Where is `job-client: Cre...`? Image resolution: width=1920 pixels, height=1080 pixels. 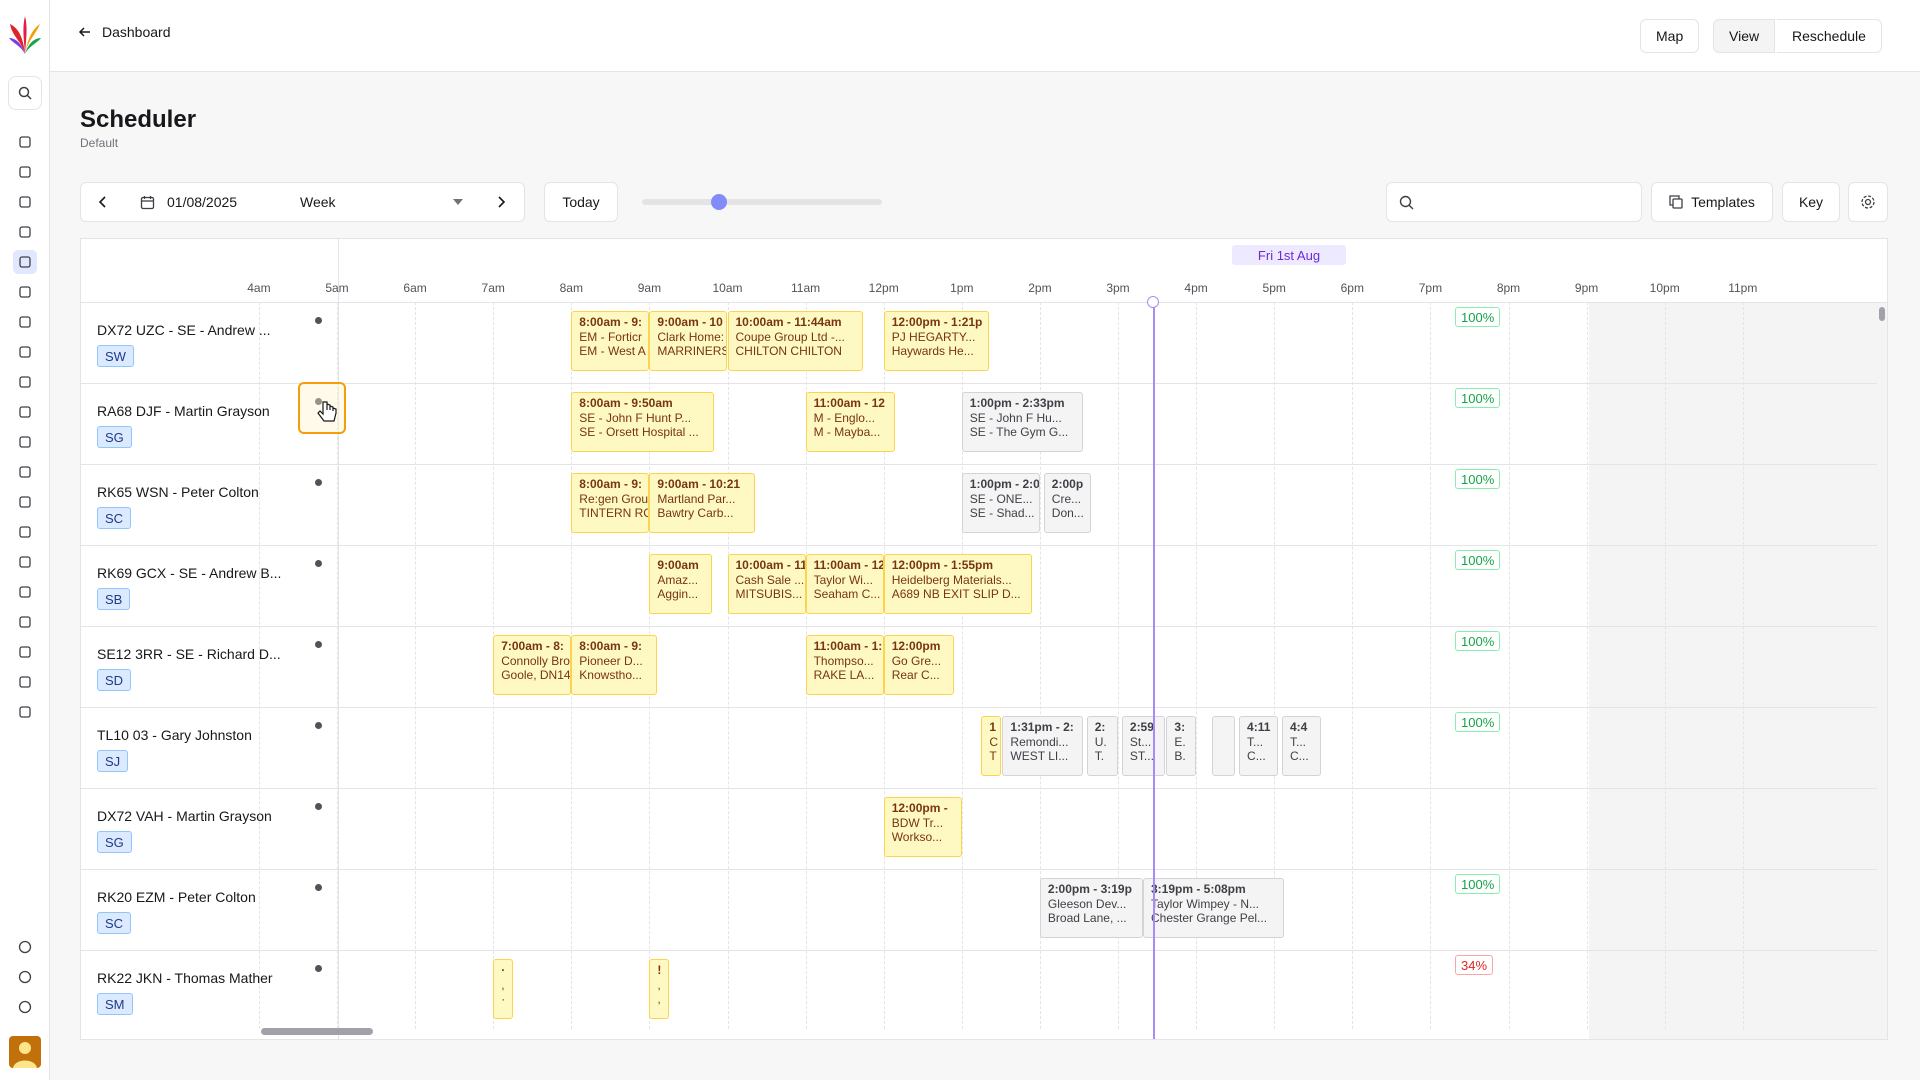
job-client: Cre... is located at coordinates (1066, 498).